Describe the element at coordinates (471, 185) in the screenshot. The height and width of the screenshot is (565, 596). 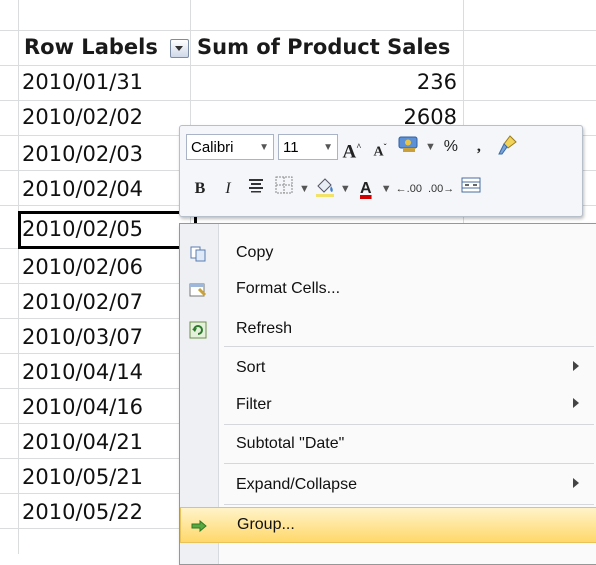
I see `merge-center-icon` at that location.